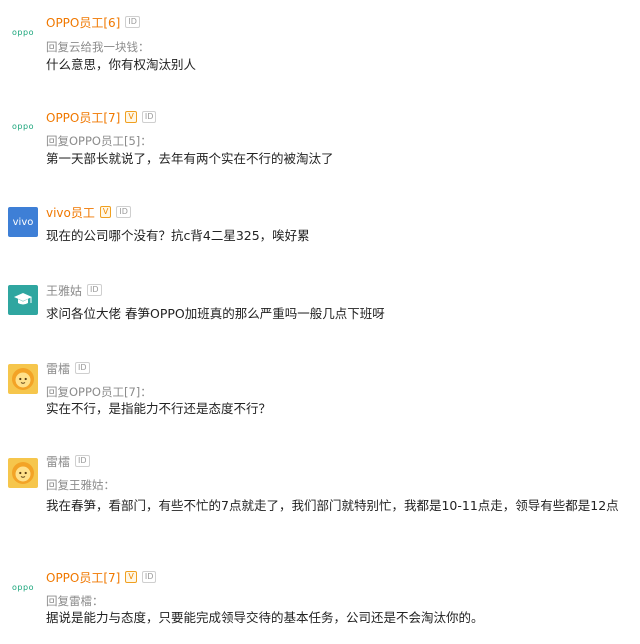 This screenshot has height=644, width=640. Describe the element at coordinates (98, 47) in the screenshot. I see `reply-to-label: 回复云给我一块钱：` at that location.